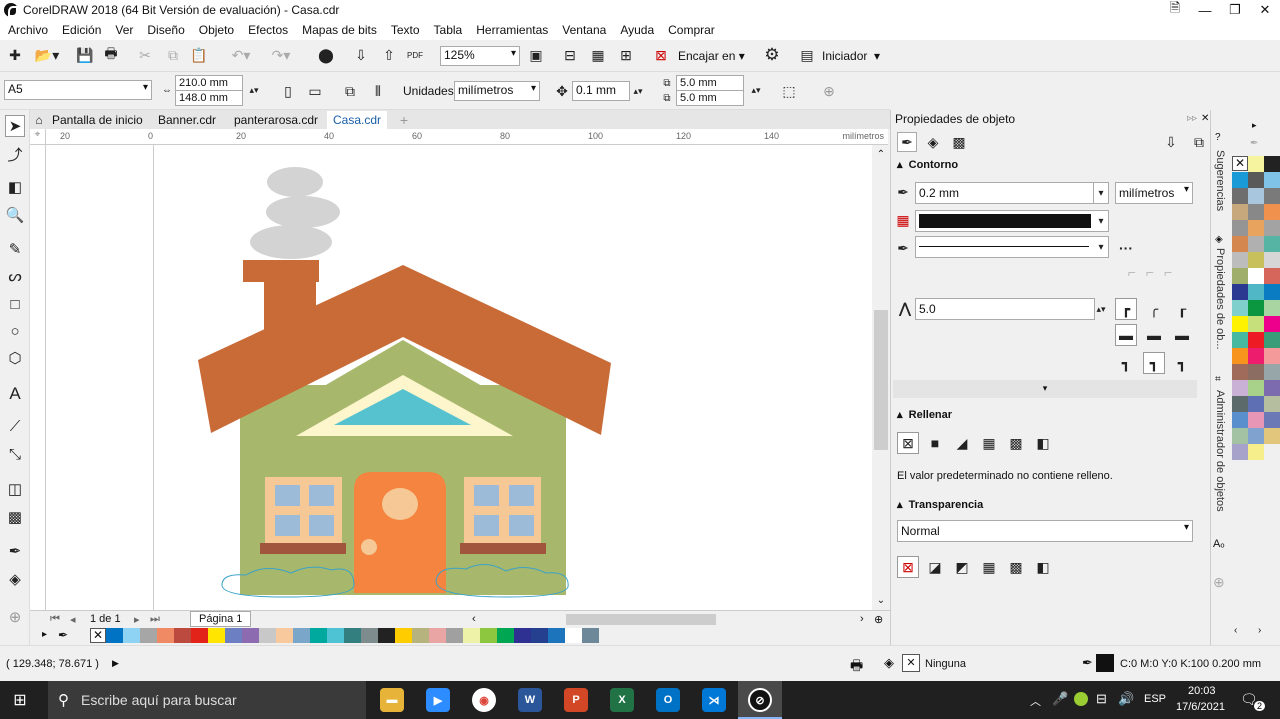  I want to click on tab-banner: Banner.cdr, so click(187, 120).